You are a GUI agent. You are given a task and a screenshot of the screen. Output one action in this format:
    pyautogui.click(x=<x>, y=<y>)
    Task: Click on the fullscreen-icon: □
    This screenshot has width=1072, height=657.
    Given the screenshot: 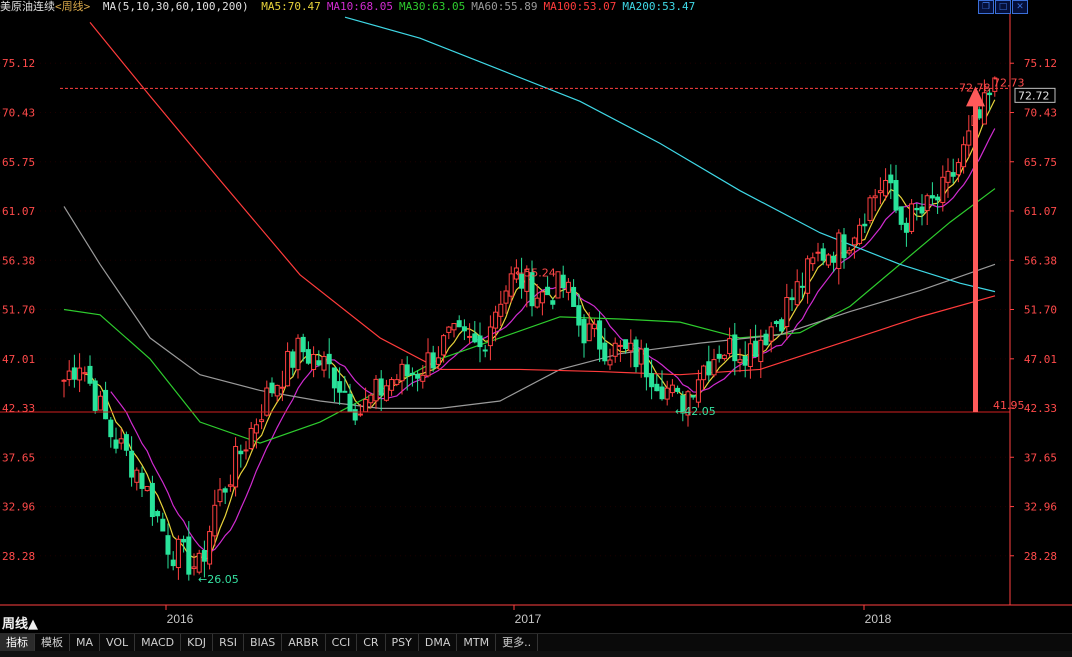 What is the action you would take?
    pyautogui.click(x=1003, y=7)
    